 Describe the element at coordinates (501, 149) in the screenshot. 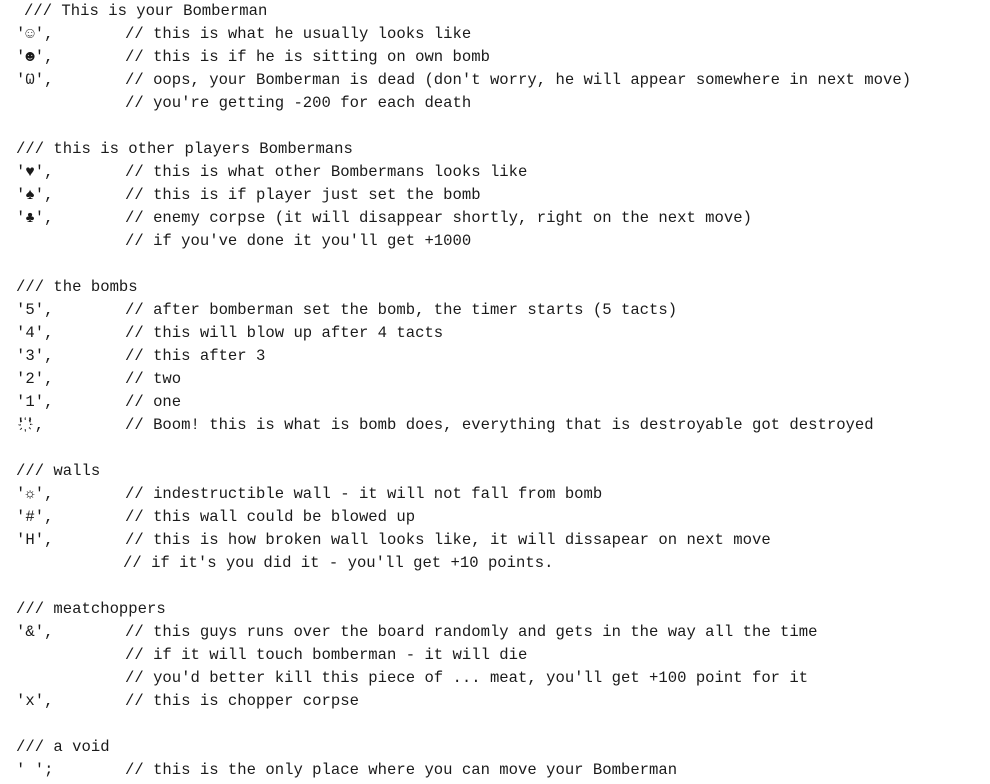

I see `section-heading: /// this is other players Bombermans` at that location.